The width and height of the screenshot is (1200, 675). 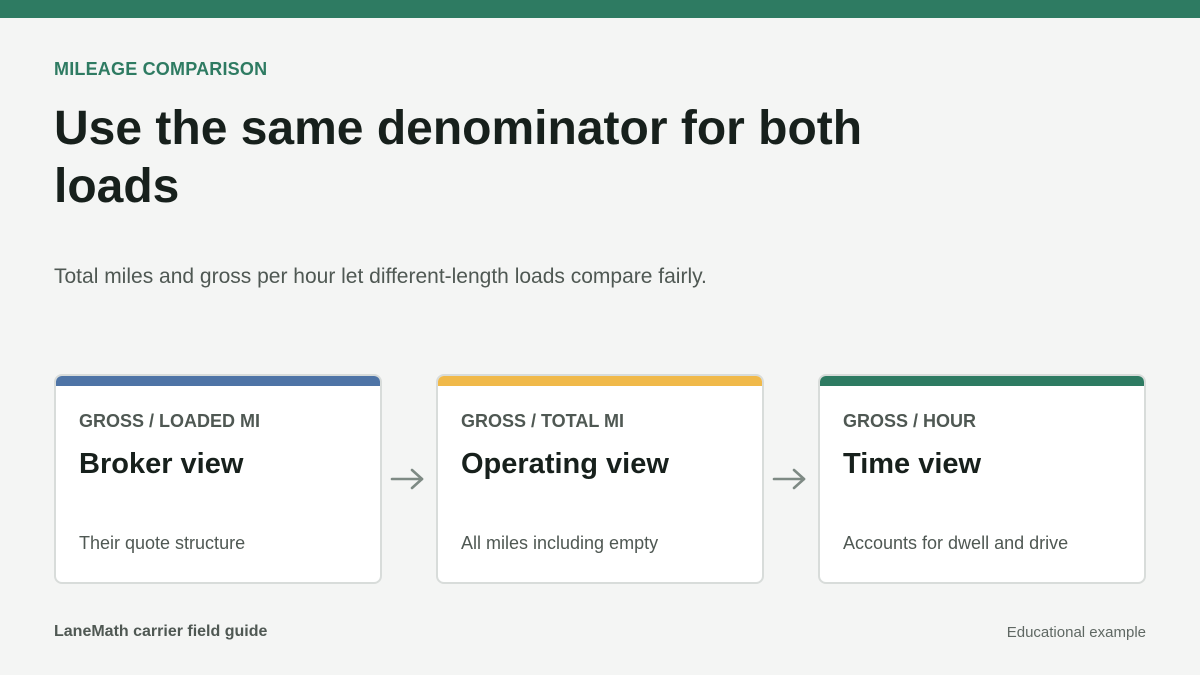 I want to click on footer-brand: LaneMath carrier field guide, so click(x=161, y=631).